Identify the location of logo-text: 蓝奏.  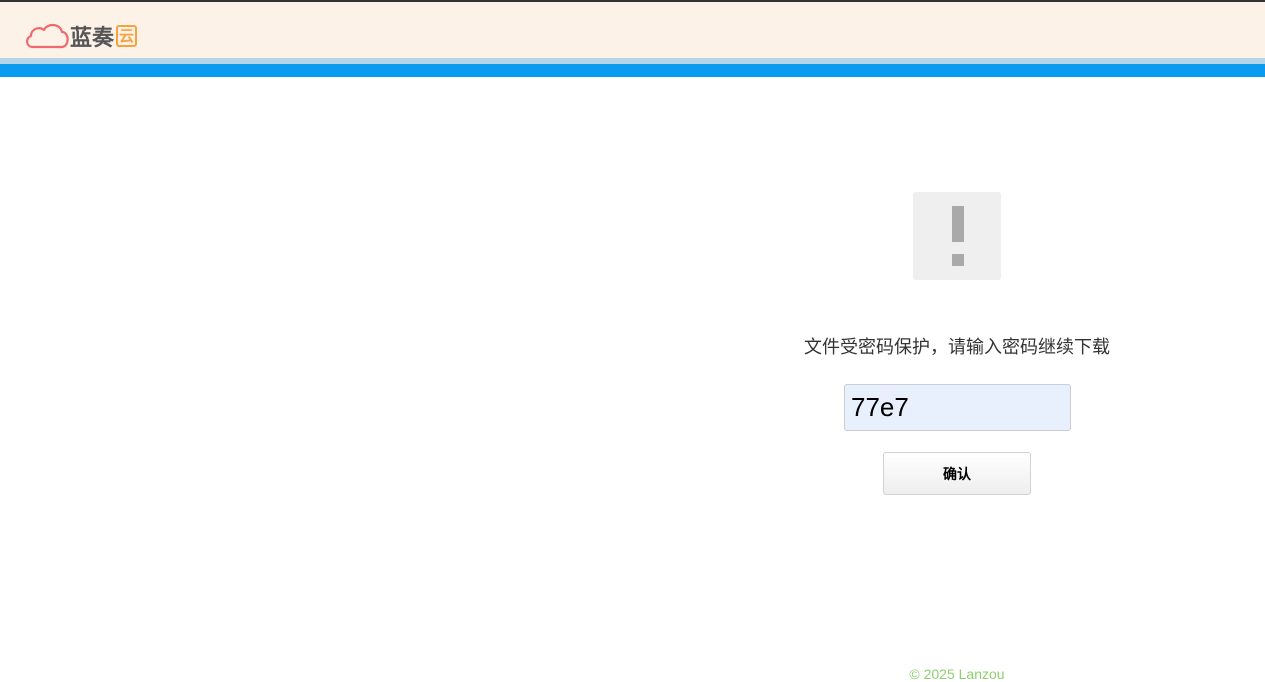
(92, 38).